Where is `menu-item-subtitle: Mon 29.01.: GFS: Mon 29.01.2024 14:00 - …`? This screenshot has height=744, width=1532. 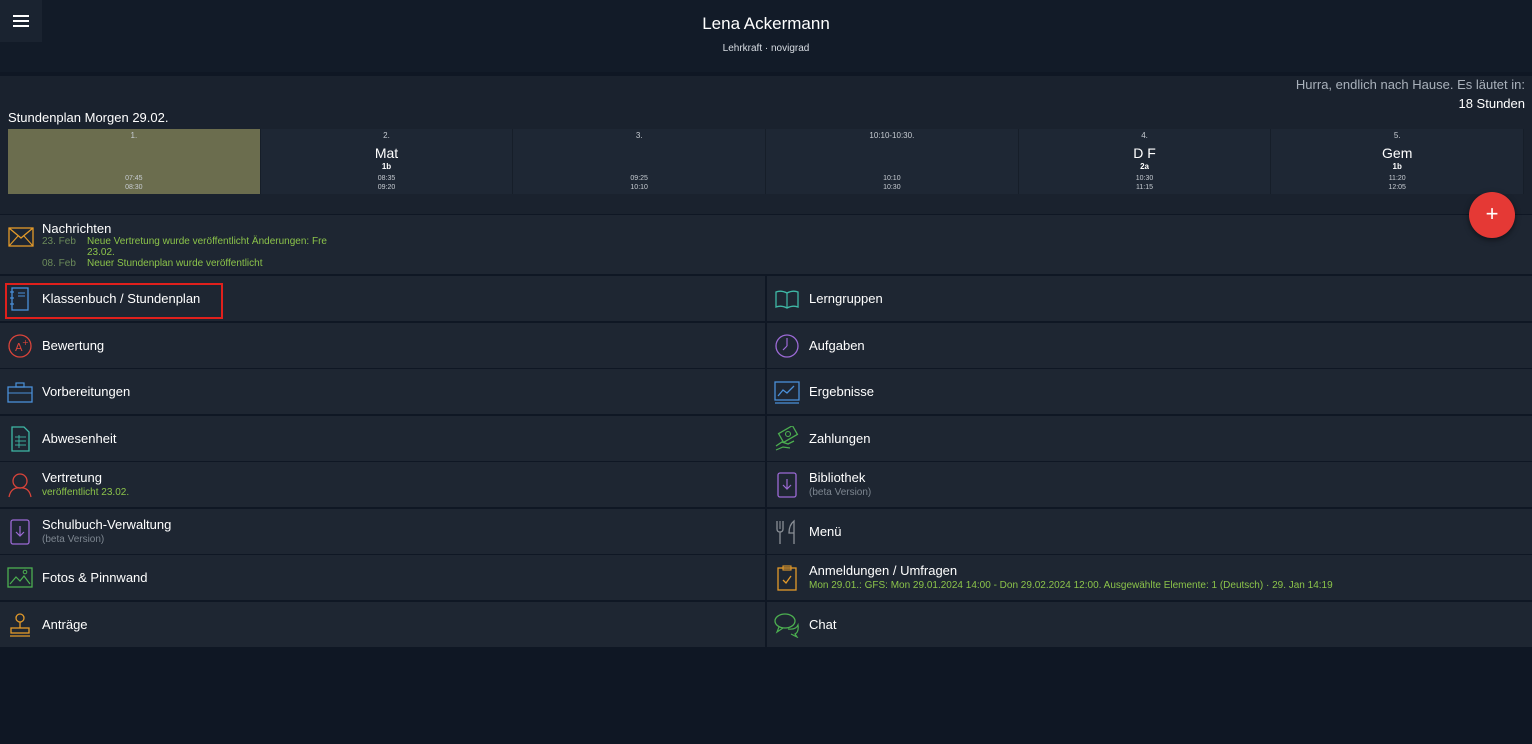
menu-item-subtitle: Mon 29.01.: GFS: Mon 29.01.2024 14:00 - … is located at coordinates (1071, 585).